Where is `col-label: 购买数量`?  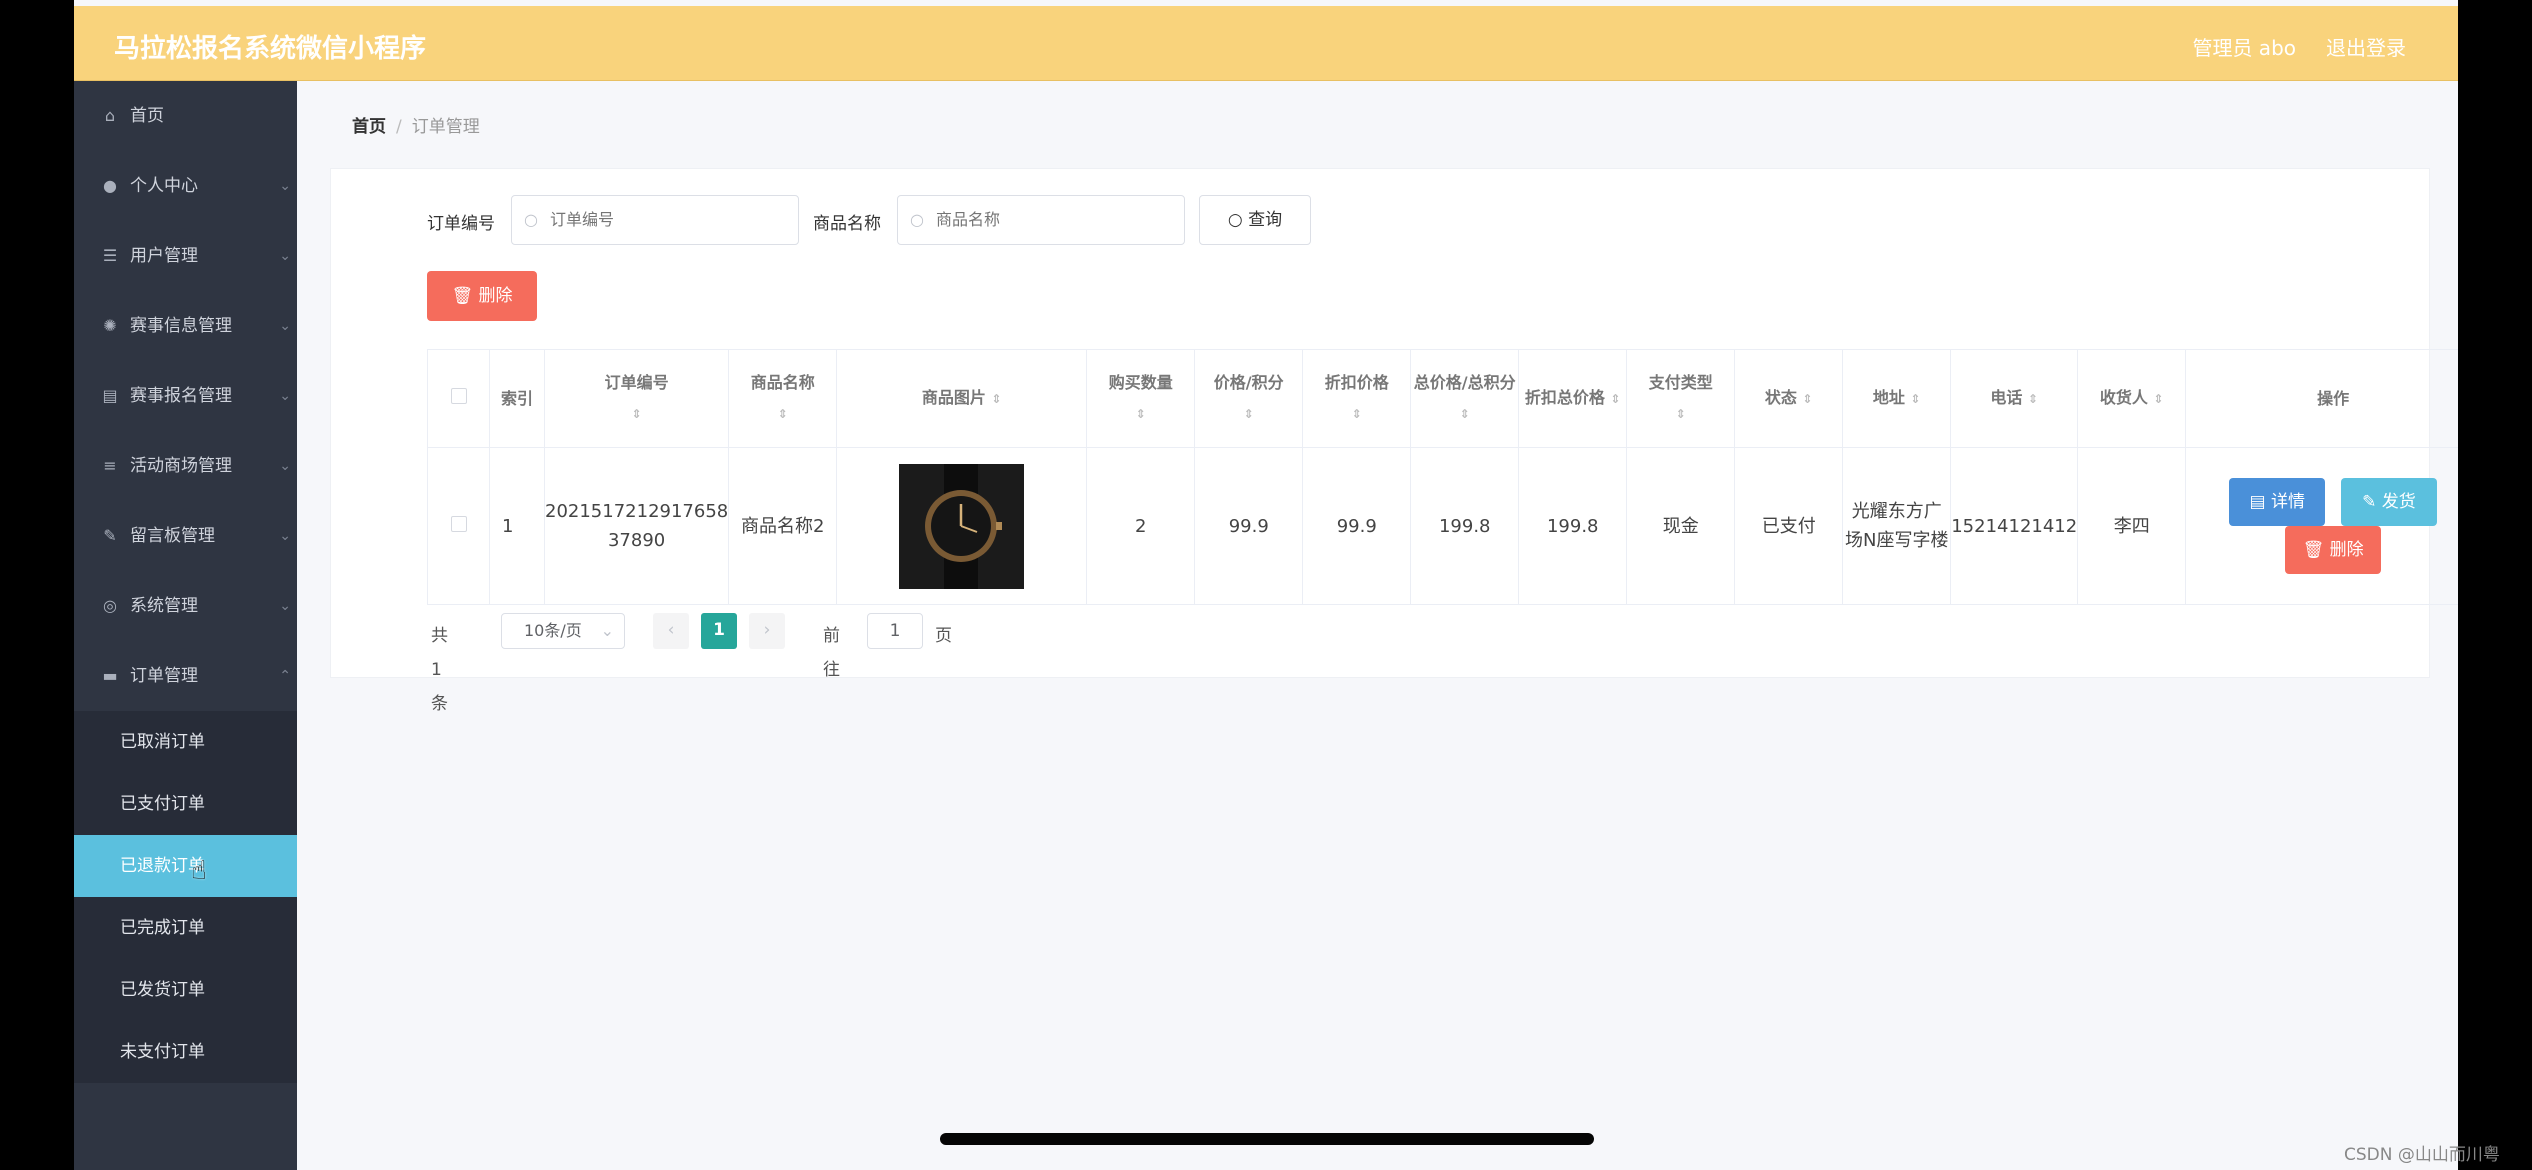 col-label: 购买数量 is located at coordinates (1140, 382).